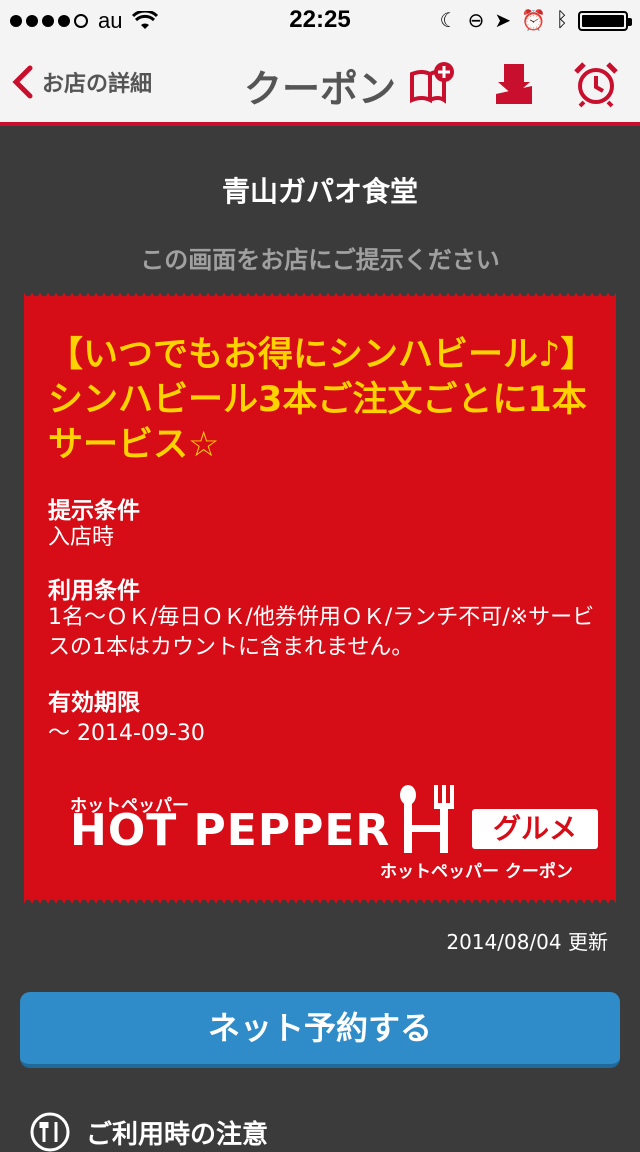  I want to click on expiry-value: ～ 2014-09-30, so click(126, 733).